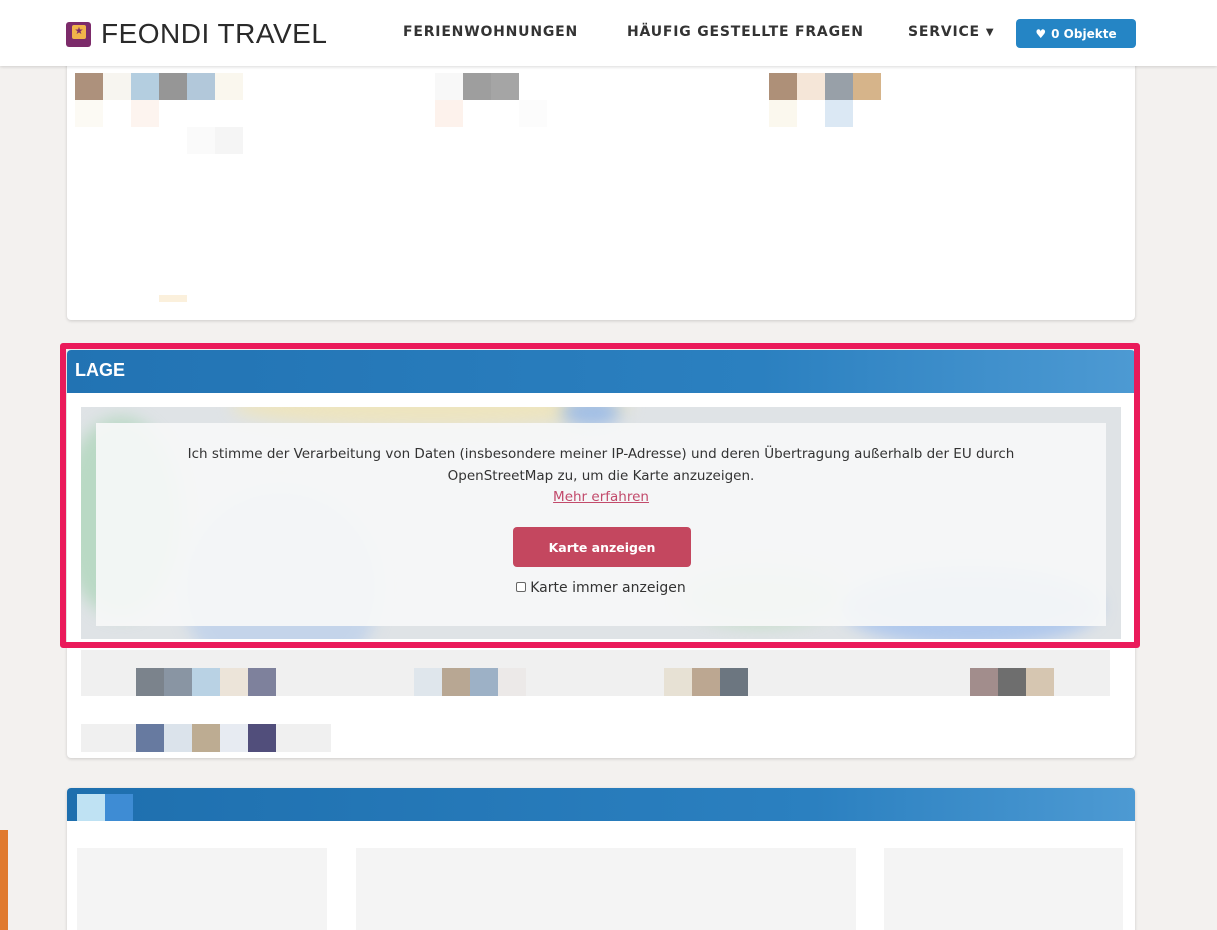 The width and height of the screenshot is (1217, 930). I want to click on bottom-card-header, so click(601, 804).